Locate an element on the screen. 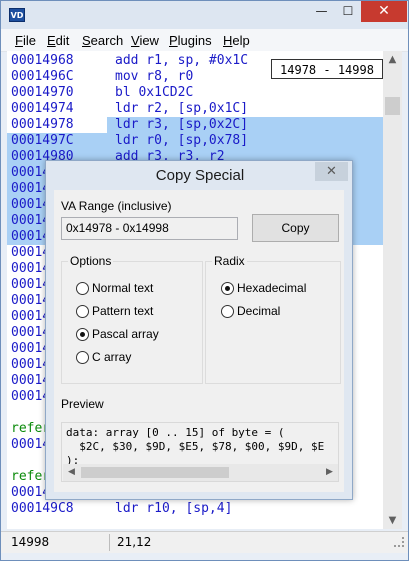 Image resolution: width=409 pixels, height=561 pixels. menu-bar: File Edit Search View Plugins Help is located at coordinates (204, 40).